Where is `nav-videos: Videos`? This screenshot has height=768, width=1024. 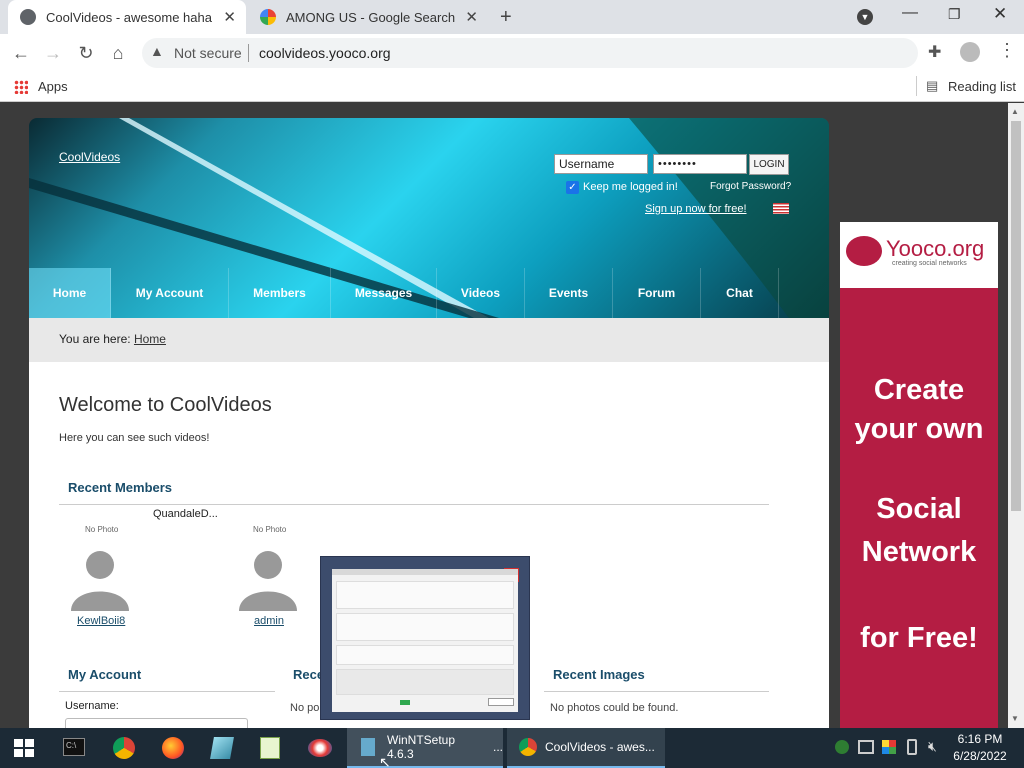 nav-videos: Videos is located at coordinates (481, 293).